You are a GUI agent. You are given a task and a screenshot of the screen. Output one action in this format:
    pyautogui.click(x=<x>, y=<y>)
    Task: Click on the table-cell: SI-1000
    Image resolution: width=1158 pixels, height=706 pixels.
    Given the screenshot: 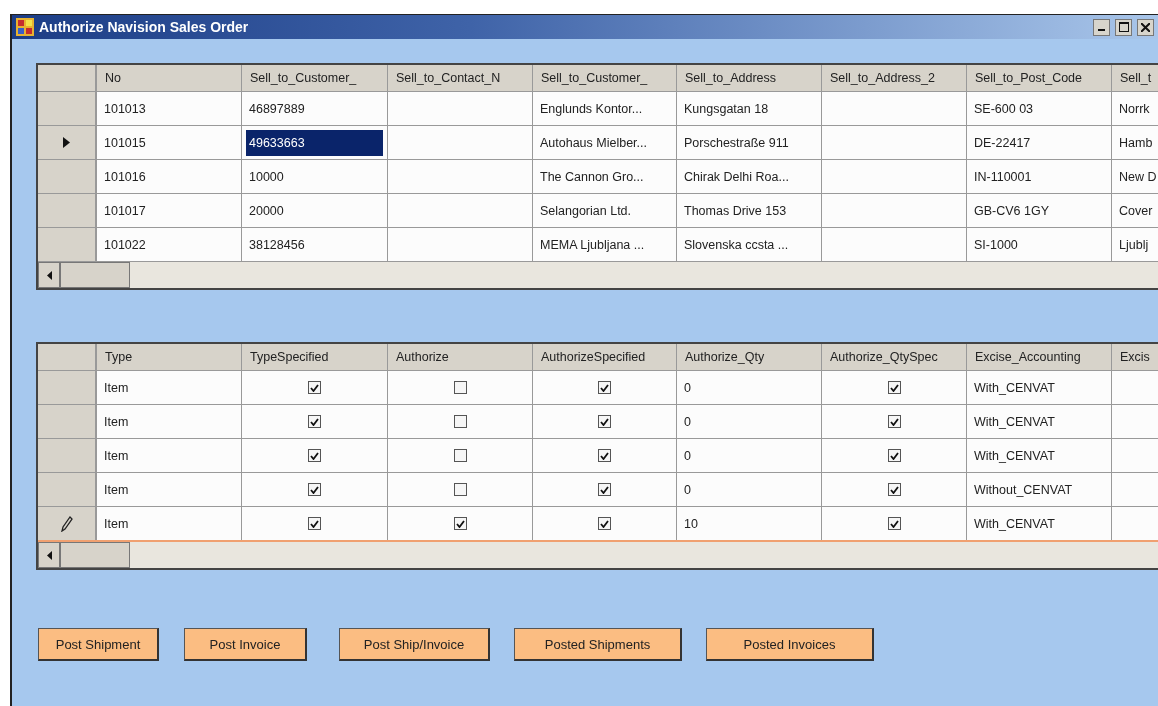 What is the action you would take?
    pyautogui.click(x=1039, y=244)
    